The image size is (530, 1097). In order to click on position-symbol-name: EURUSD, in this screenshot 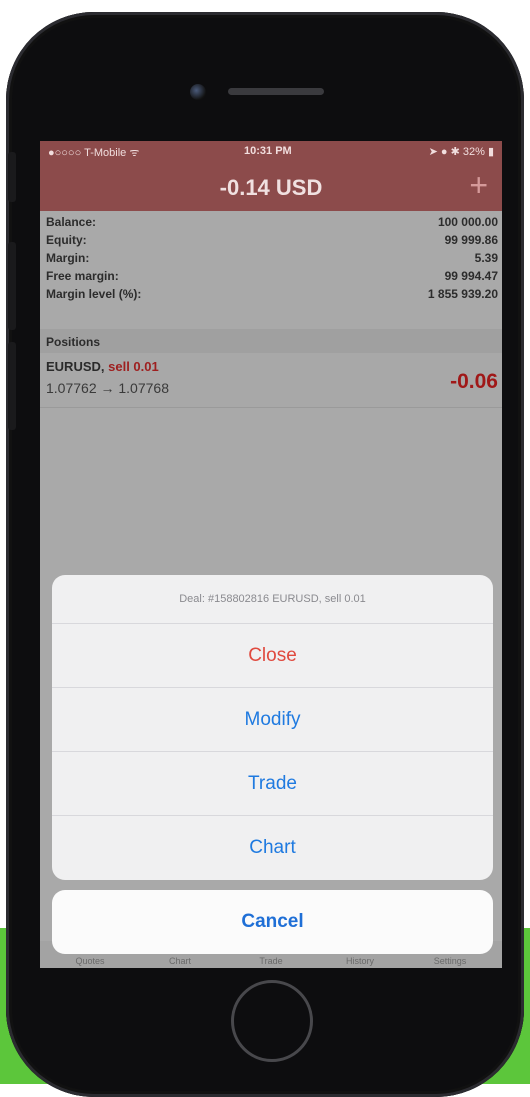, I will do `click(75, 366)`.